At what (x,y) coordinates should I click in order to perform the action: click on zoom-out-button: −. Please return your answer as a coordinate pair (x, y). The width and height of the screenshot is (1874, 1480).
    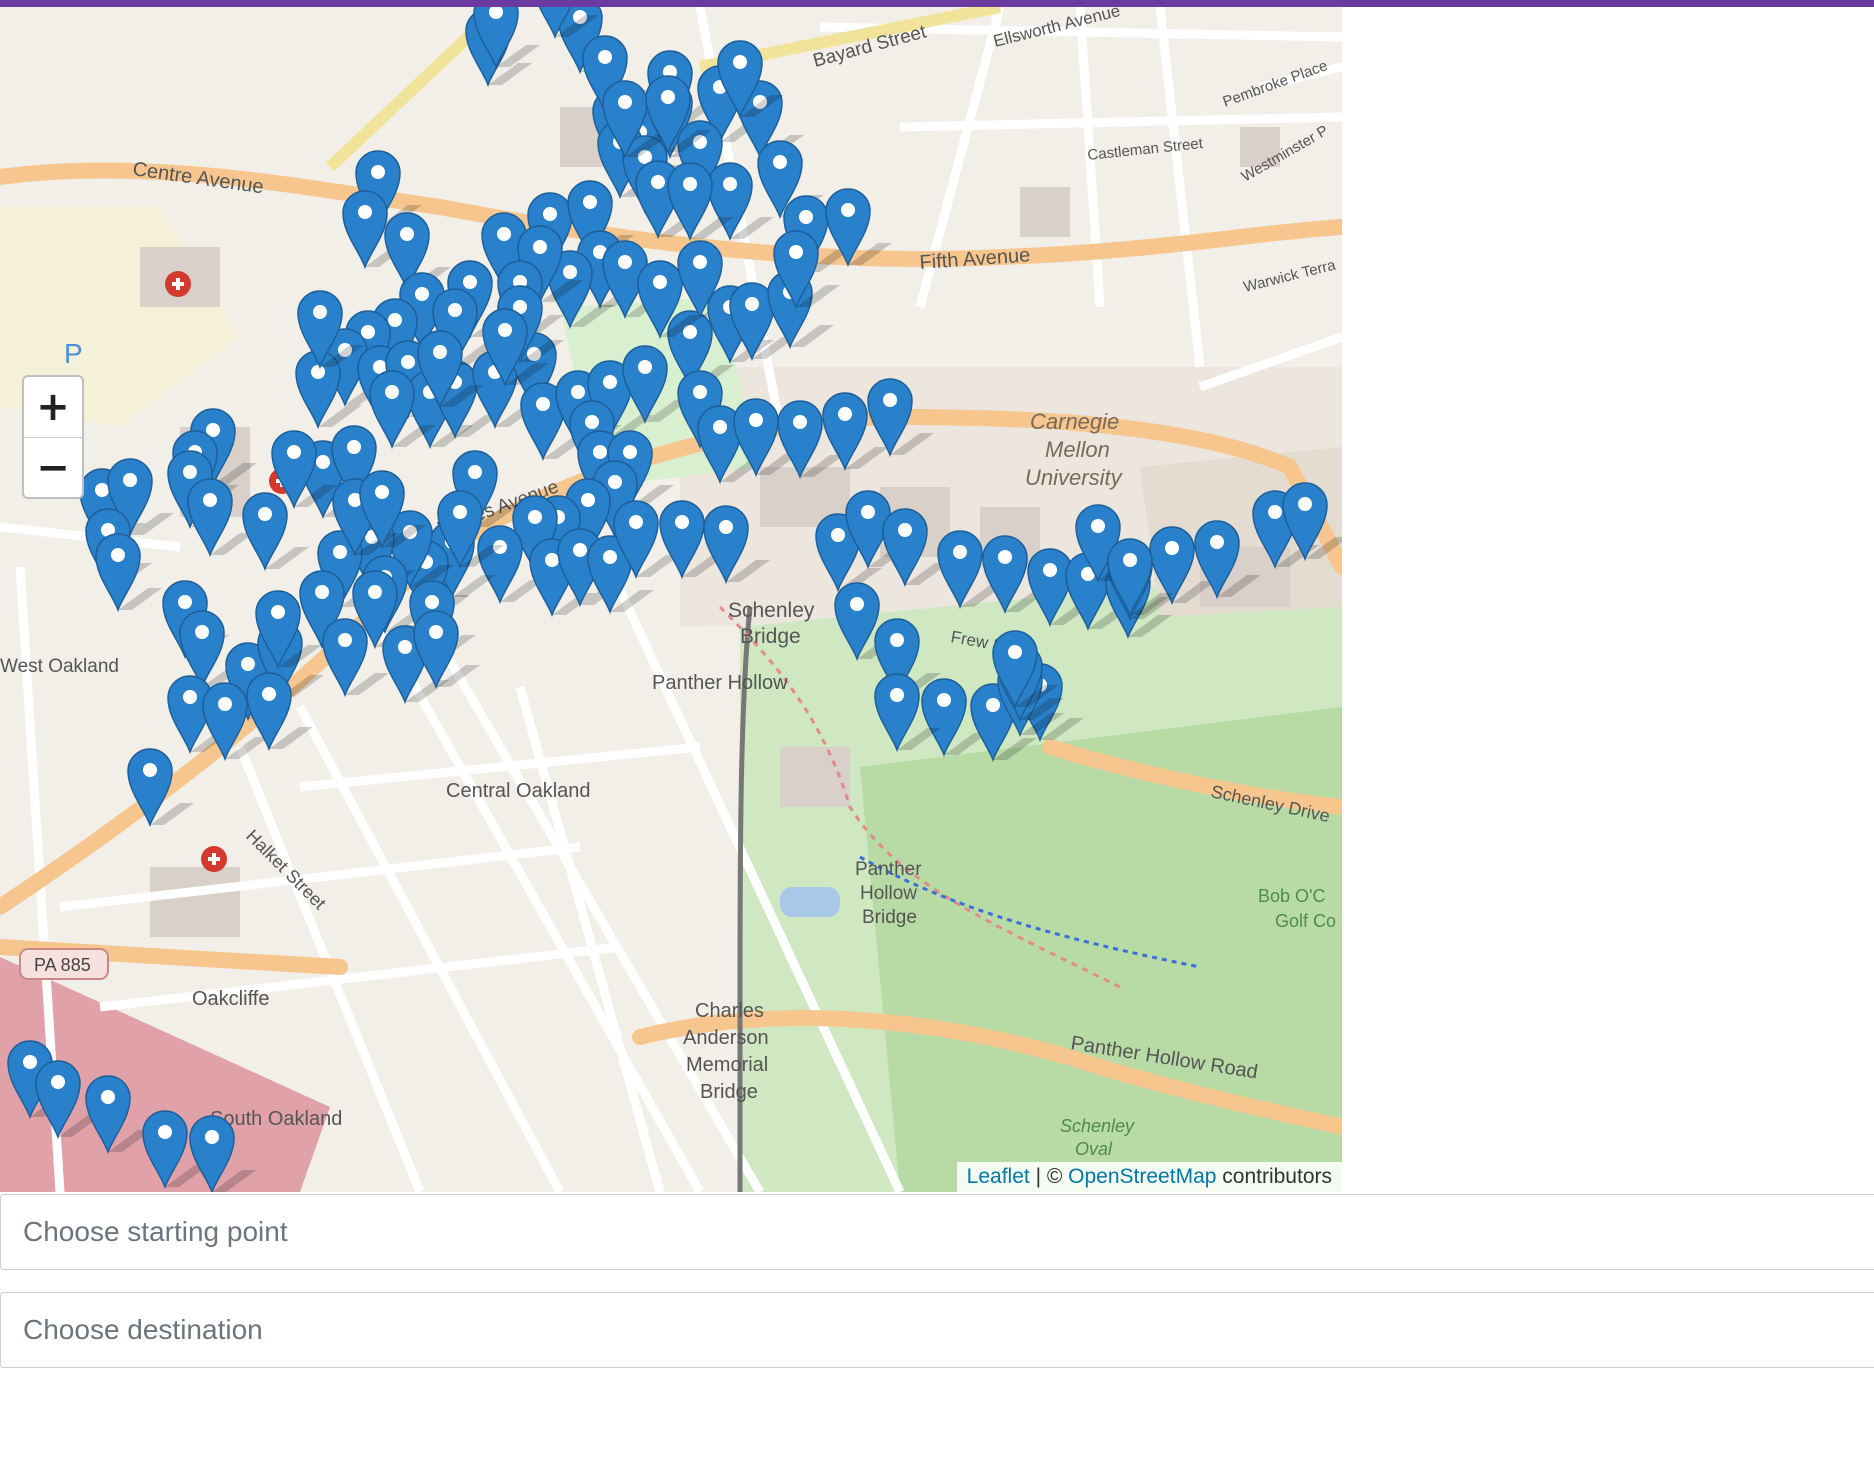
    Looking at the image, I should click on (53, 468).